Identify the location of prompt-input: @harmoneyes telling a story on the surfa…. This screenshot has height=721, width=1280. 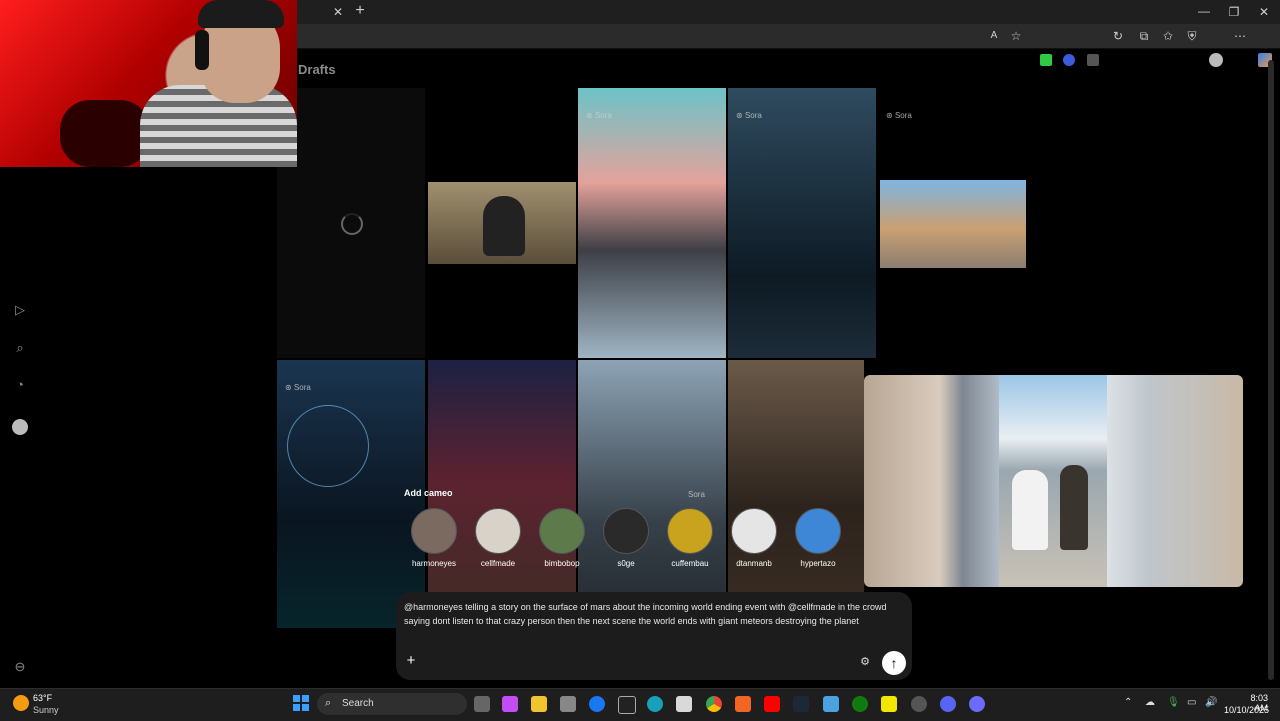
(649, 614).